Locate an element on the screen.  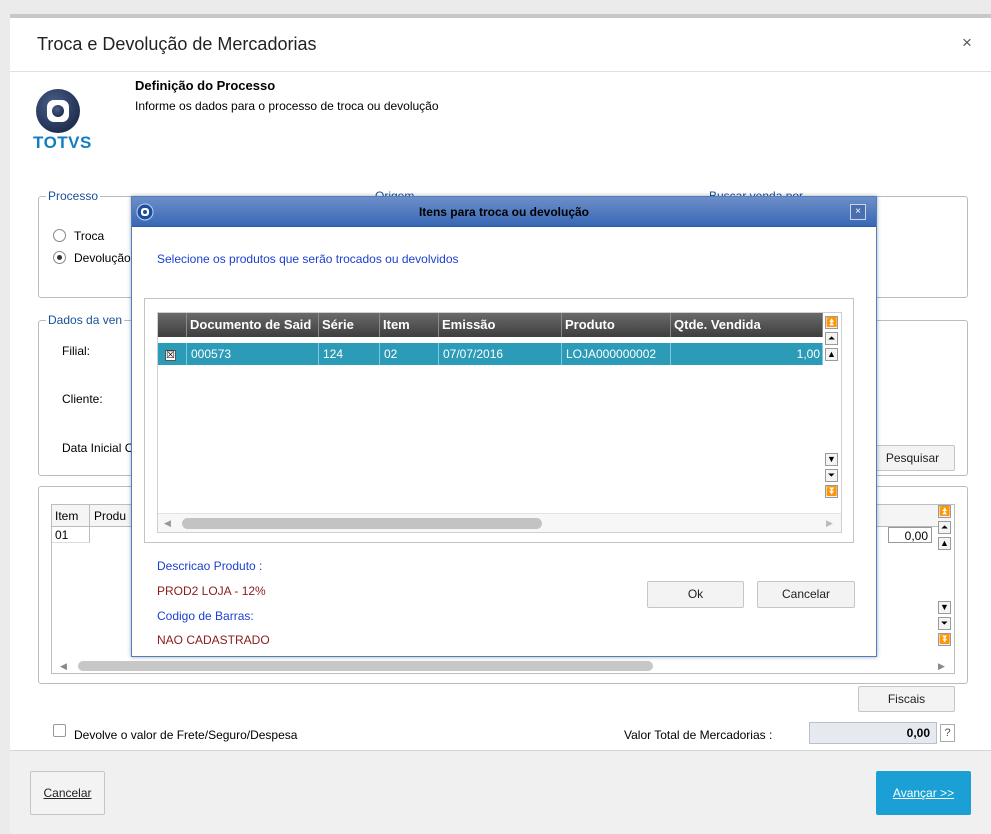
dialog-scroll-pageup-icon: ⏶ is located at coordinates (831, 338).